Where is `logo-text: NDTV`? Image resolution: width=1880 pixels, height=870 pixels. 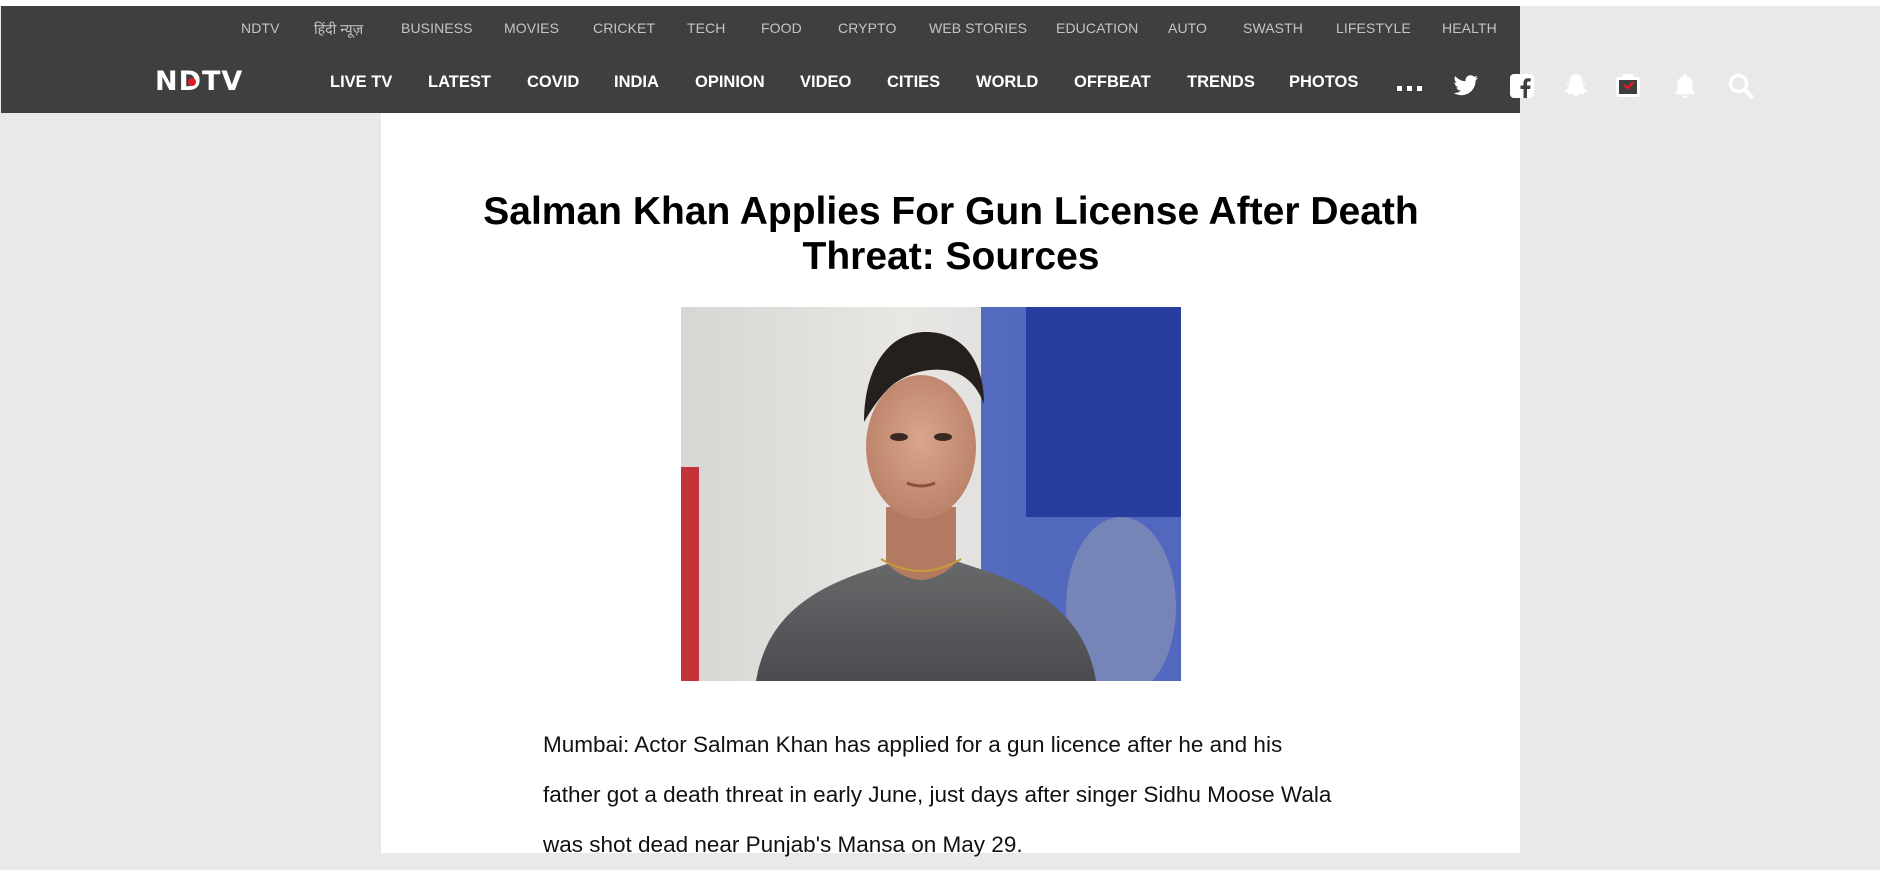 logo-text: NDTV is located at coordinates (199, 81).